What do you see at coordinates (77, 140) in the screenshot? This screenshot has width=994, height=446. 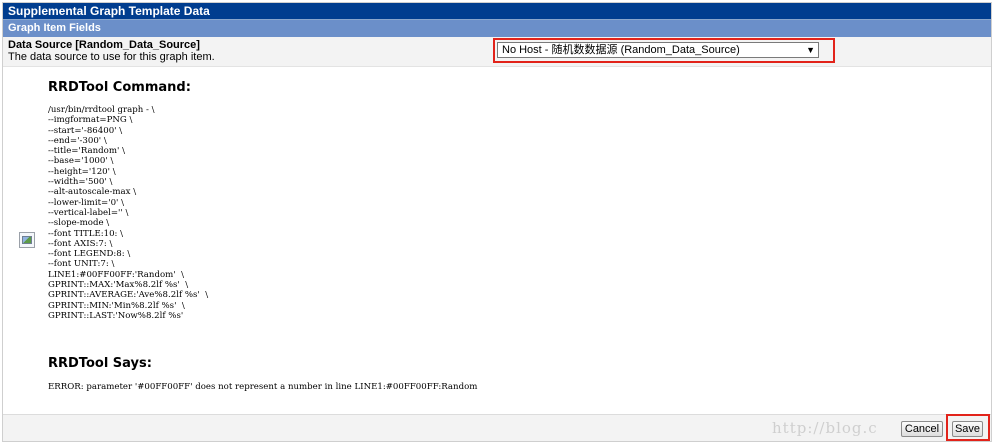 I see `rrdtool-command-line: --end='-300' \` at bounding box center [77, 140].